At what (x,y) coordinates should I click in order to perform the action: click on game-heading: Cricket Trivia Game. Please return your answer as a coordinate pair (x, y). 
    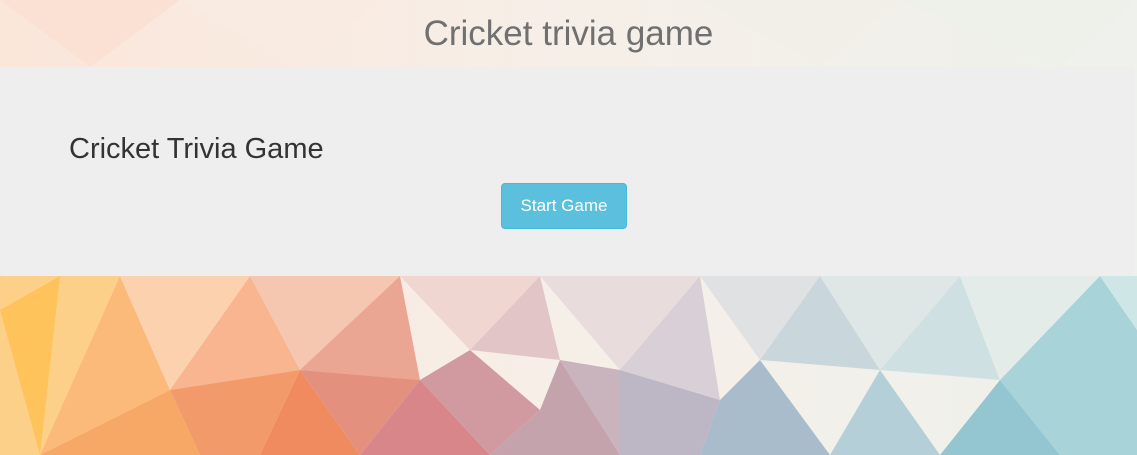
    Looking at the image, I should click on (196, 149).